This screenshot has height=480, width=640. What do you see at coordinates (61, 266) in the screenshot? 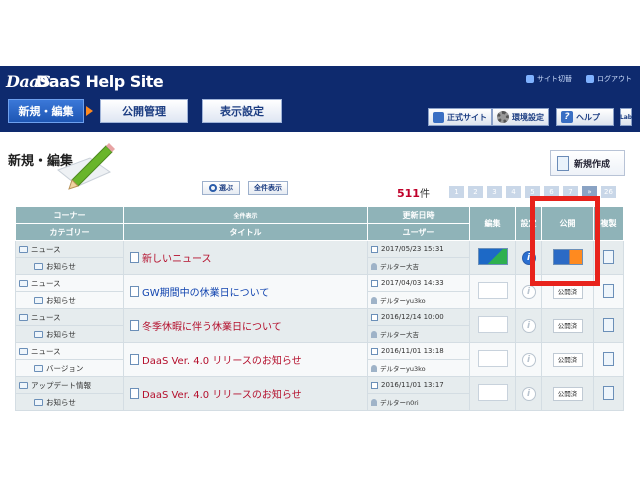
I see `category-label: お知らせ` at bounding box center [61, 266].